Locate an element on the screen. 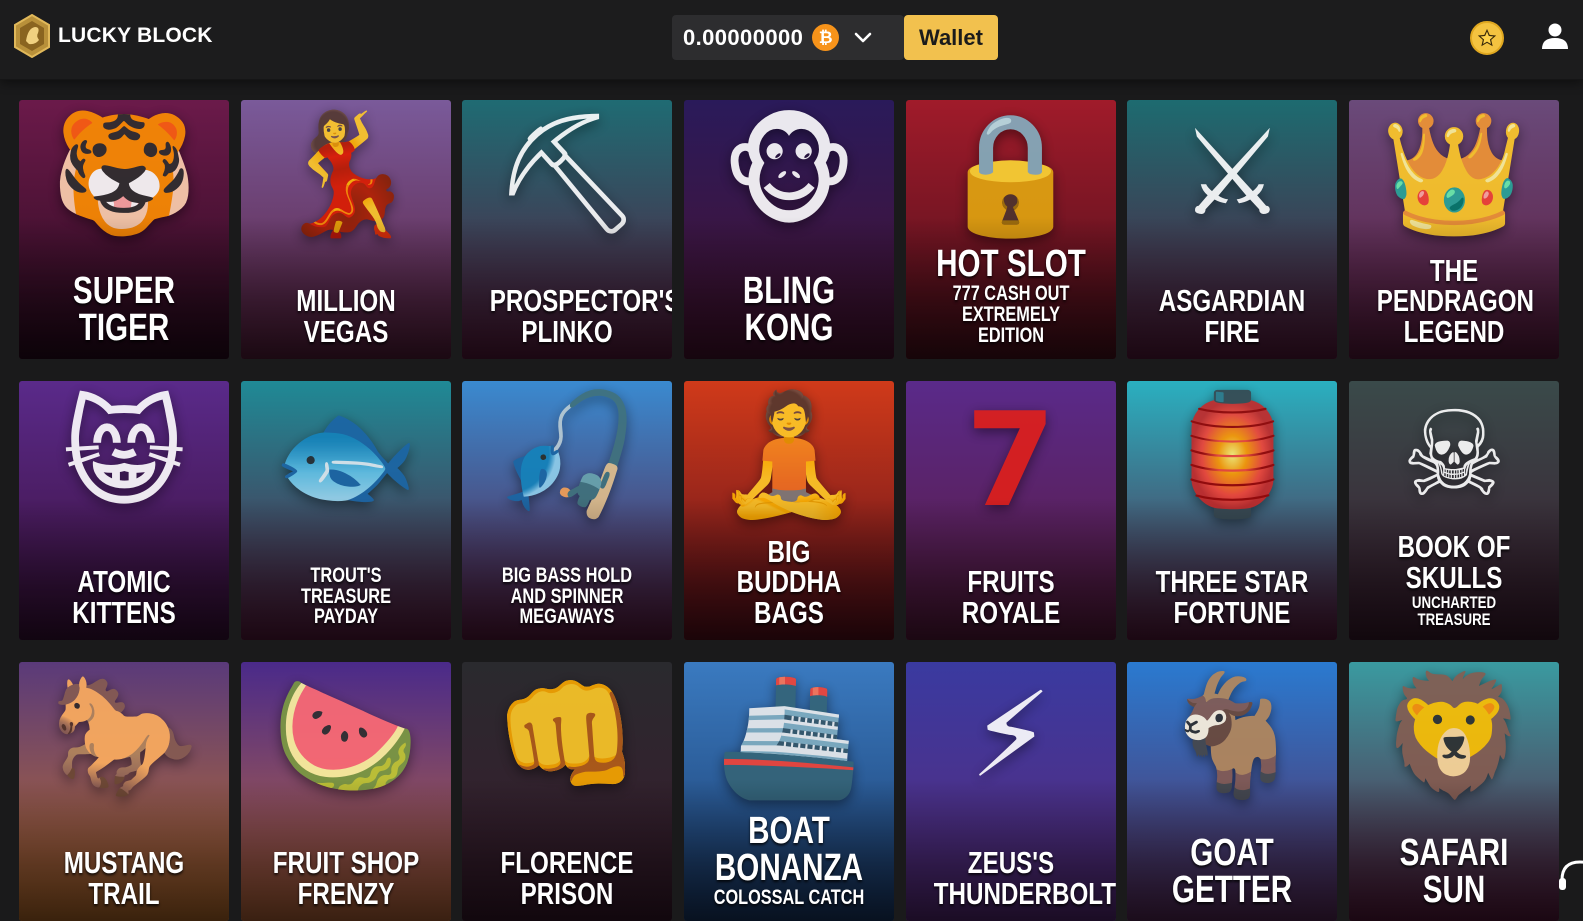 This screenshot has height=921, width=1583. game-tile: 😸 ATOMIC KITTENS is located at coordinates (124, 510).